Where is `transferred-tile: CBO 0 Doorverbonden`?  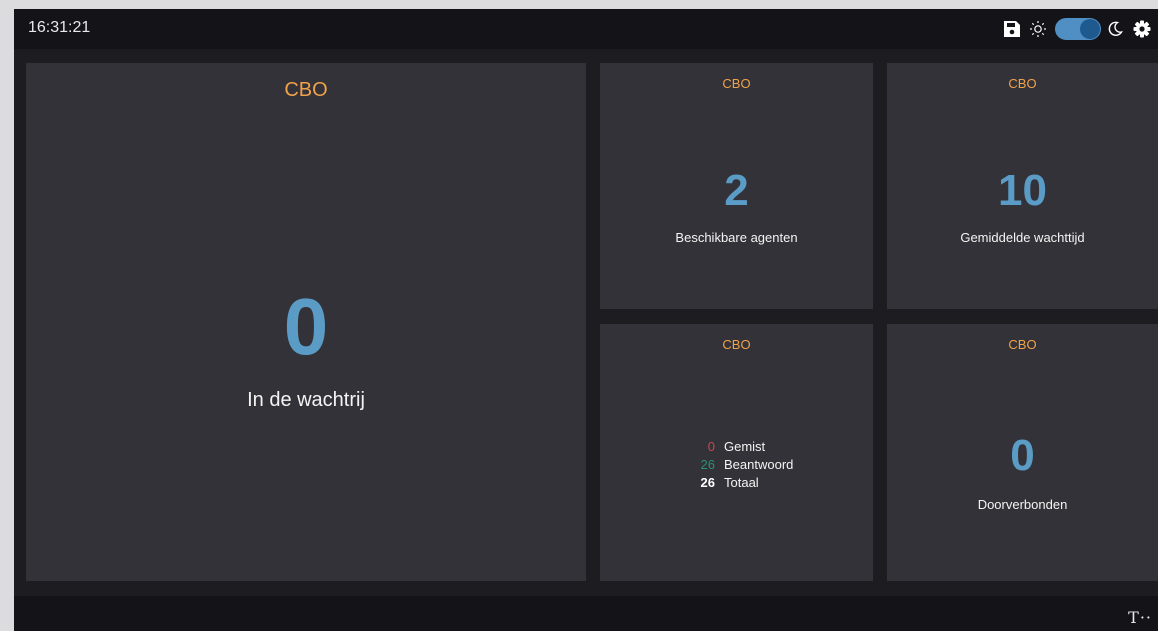
transferred-tile: CBO 0 Doorverbonden is located at coordinates (1022, 452).